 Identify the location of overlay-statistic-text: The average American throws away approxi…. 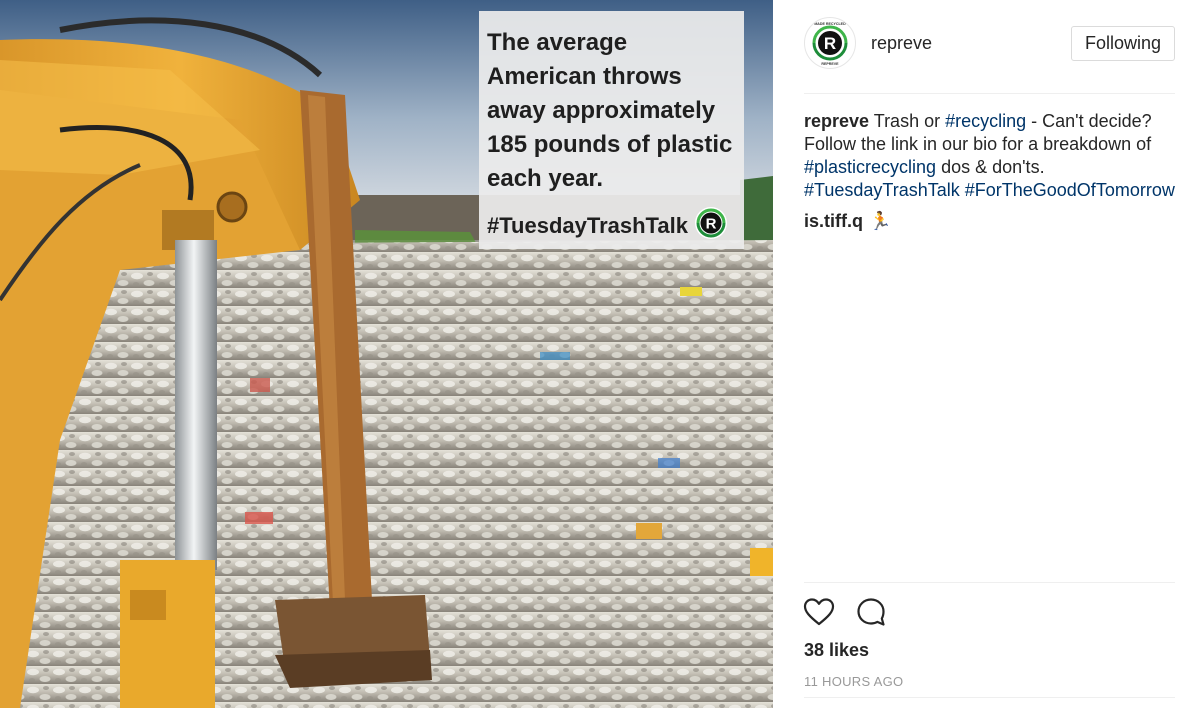
(610, 110).